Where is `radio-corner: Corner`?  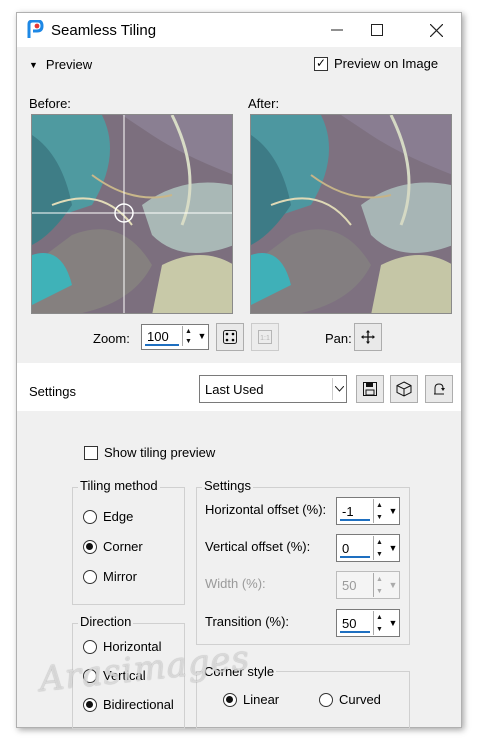
radio-corner: Corner is located at coordinates (113, 546).